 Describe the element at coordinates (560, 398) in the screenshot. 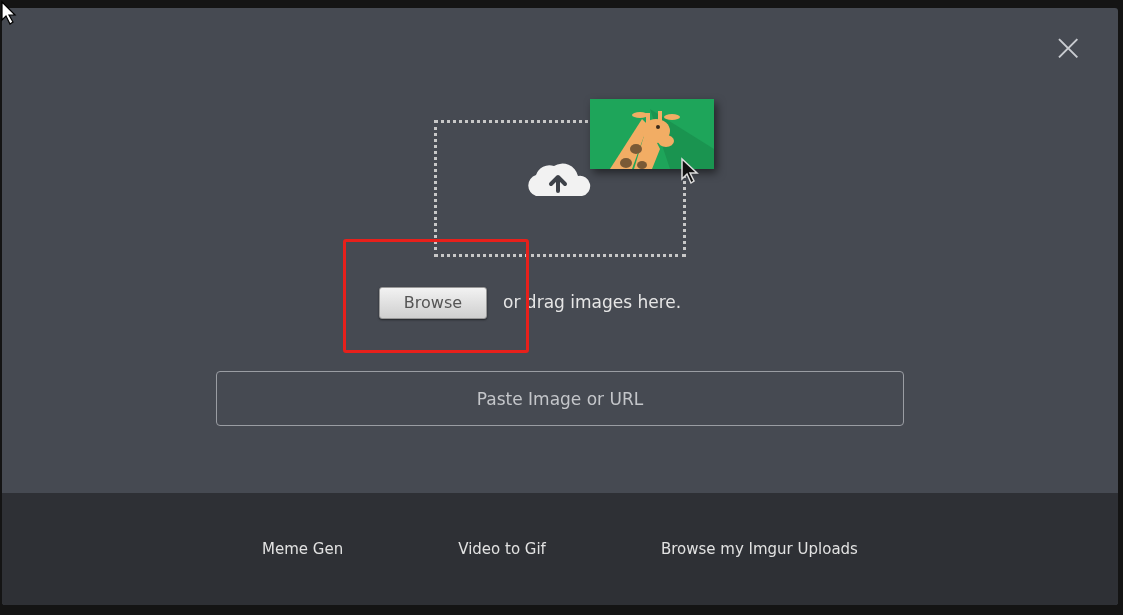

I see `paste-url-field: Paste Image or URL` at that location.